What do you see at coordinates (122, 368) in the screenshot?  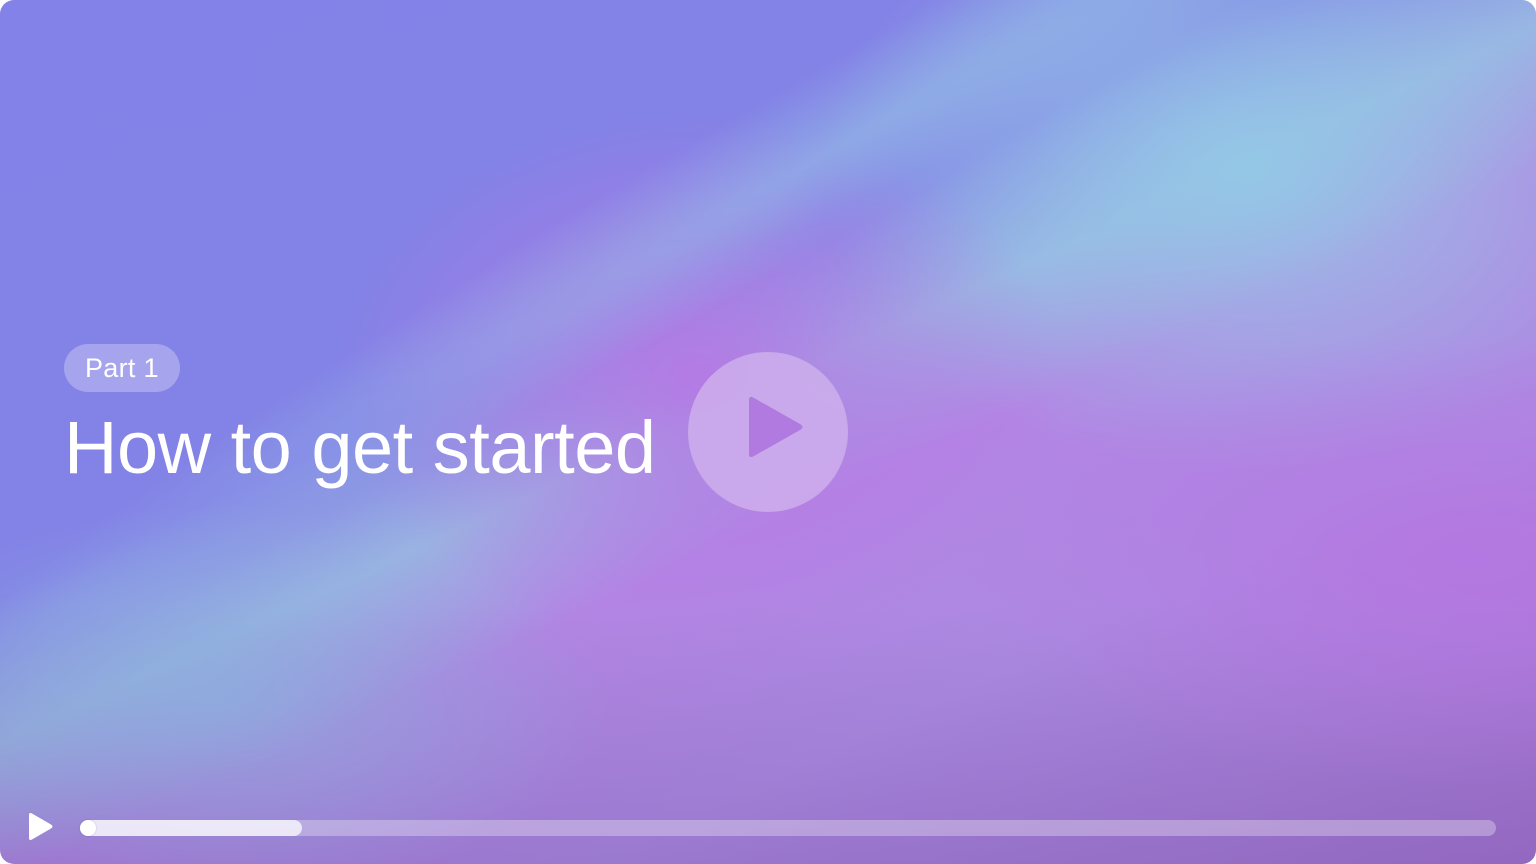 I see `part-badge: Part 1` at bounding box center [122, 368].